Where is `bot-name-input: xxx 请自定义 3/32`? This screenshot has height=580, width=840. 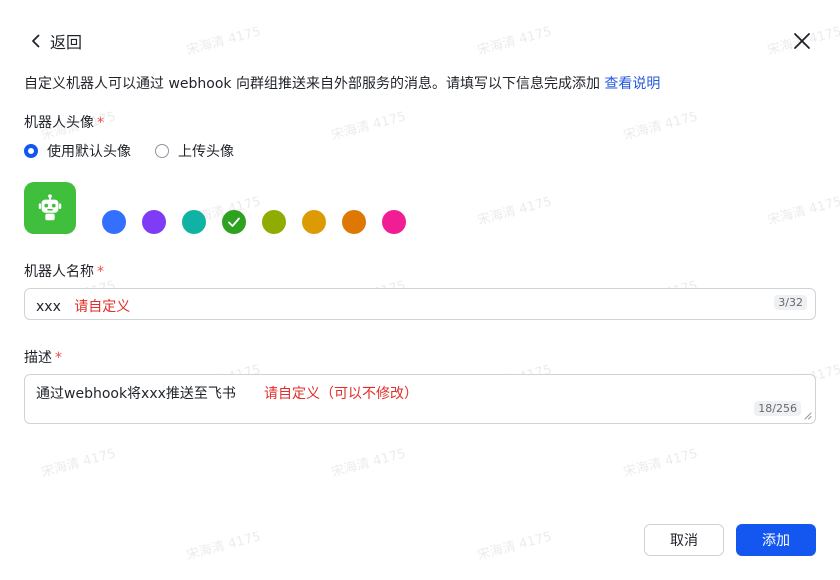 bot-name-input: xxx 请自定义 3/32 is located at coordinates (420, 304).